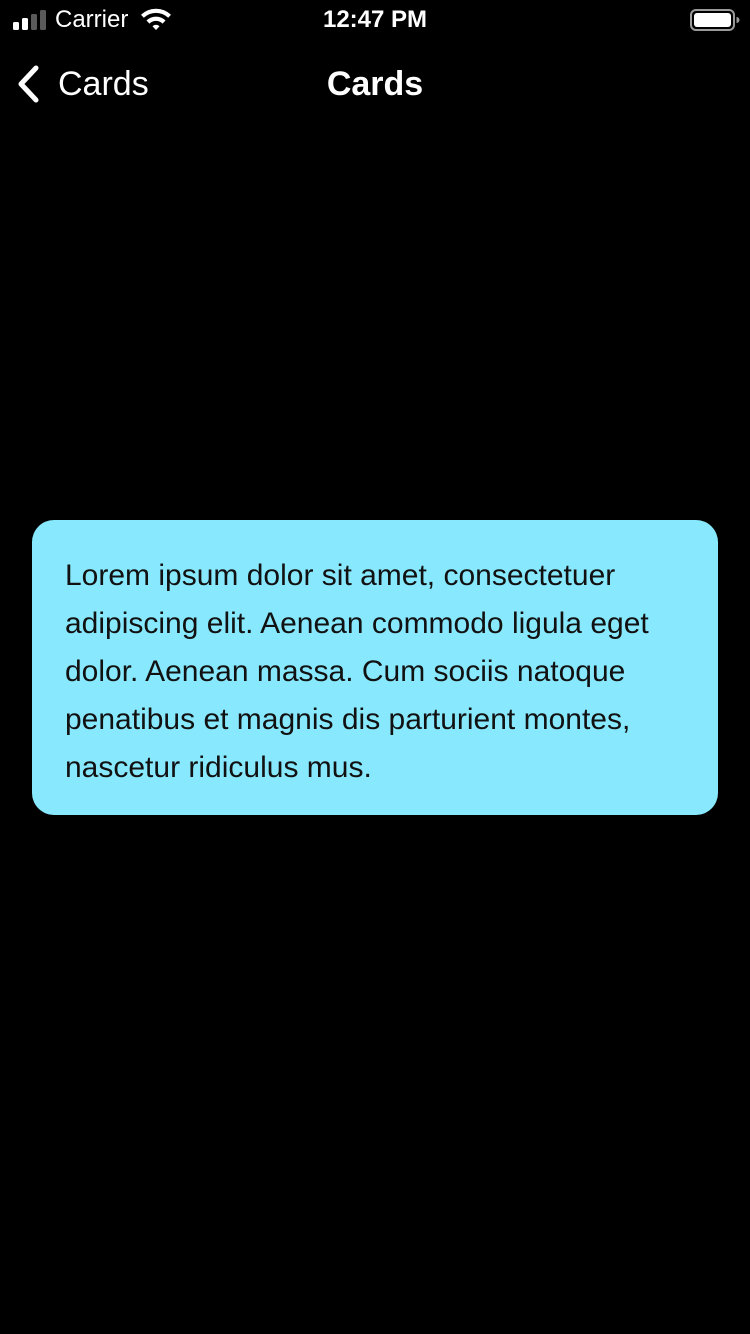  Describe the element at coordinates (715, 20) in the screenshot. I see `battery-icon` at that location.